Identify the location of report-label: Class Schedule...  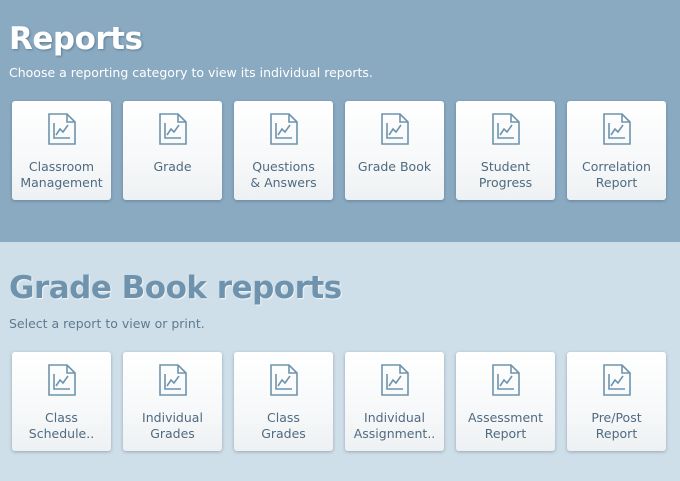
(61, 425).